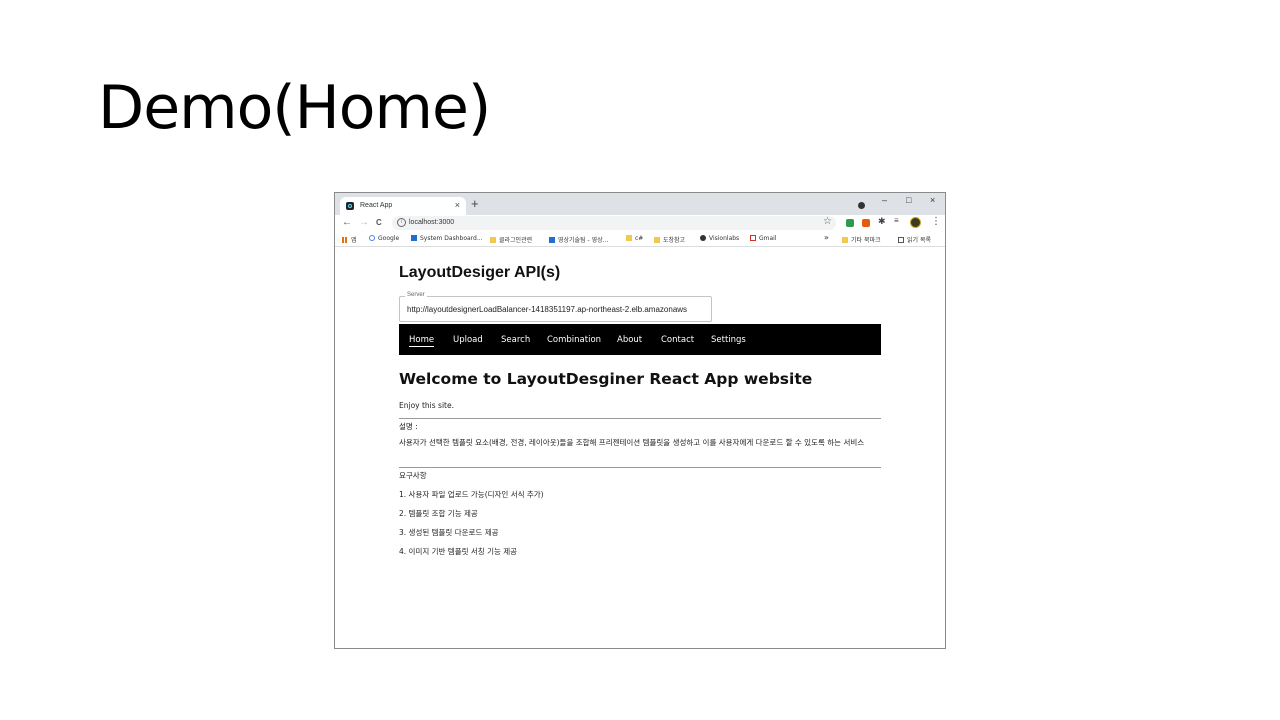 The height and width of the screenshot is (720, 1280). Describe the element at coordinates (919, 240) in the screenshot. I see `bookmark-label: 읽기 목록` at that location.